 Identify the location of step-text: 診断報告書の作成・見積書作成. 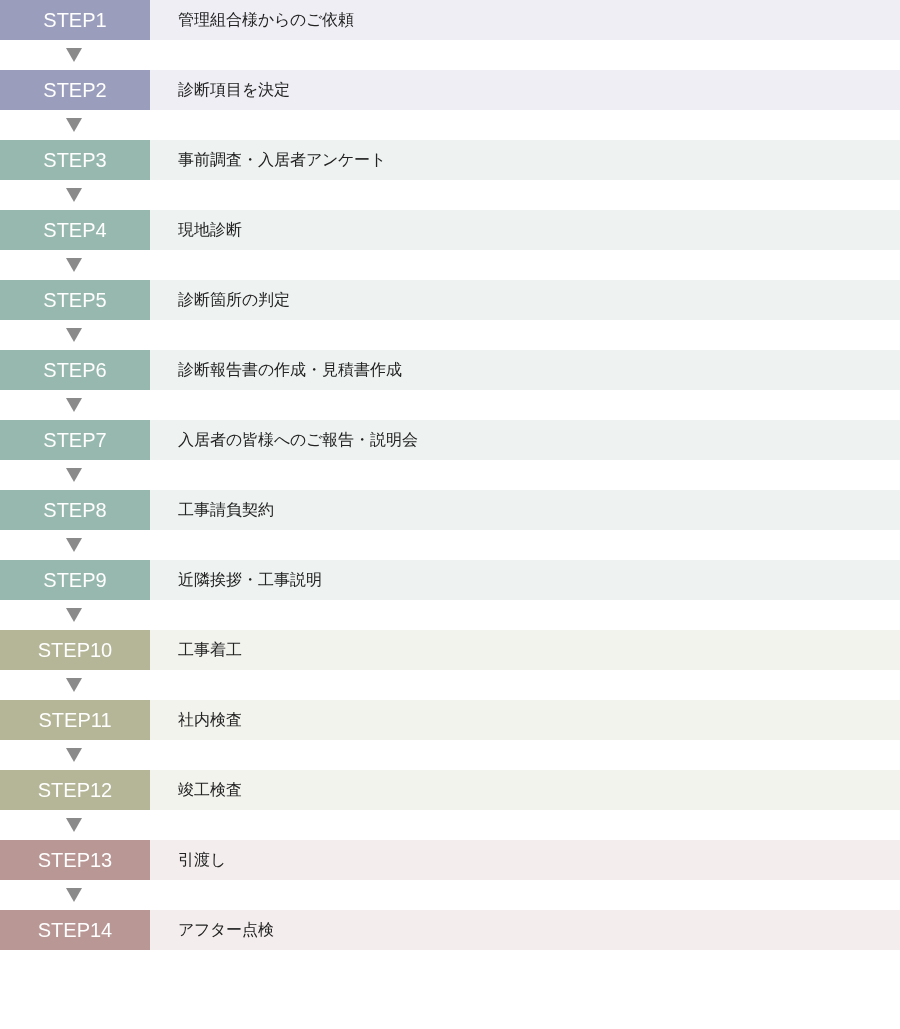
(290, 370).